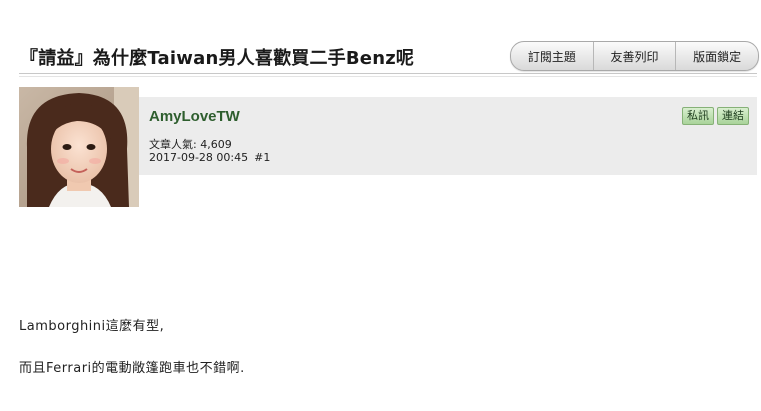 The height and width of the screenshot is (411, 761). Describe the element at coordinates (715, 116) in the screenshot. I see `post-actions: 私訊 連結` at that location.